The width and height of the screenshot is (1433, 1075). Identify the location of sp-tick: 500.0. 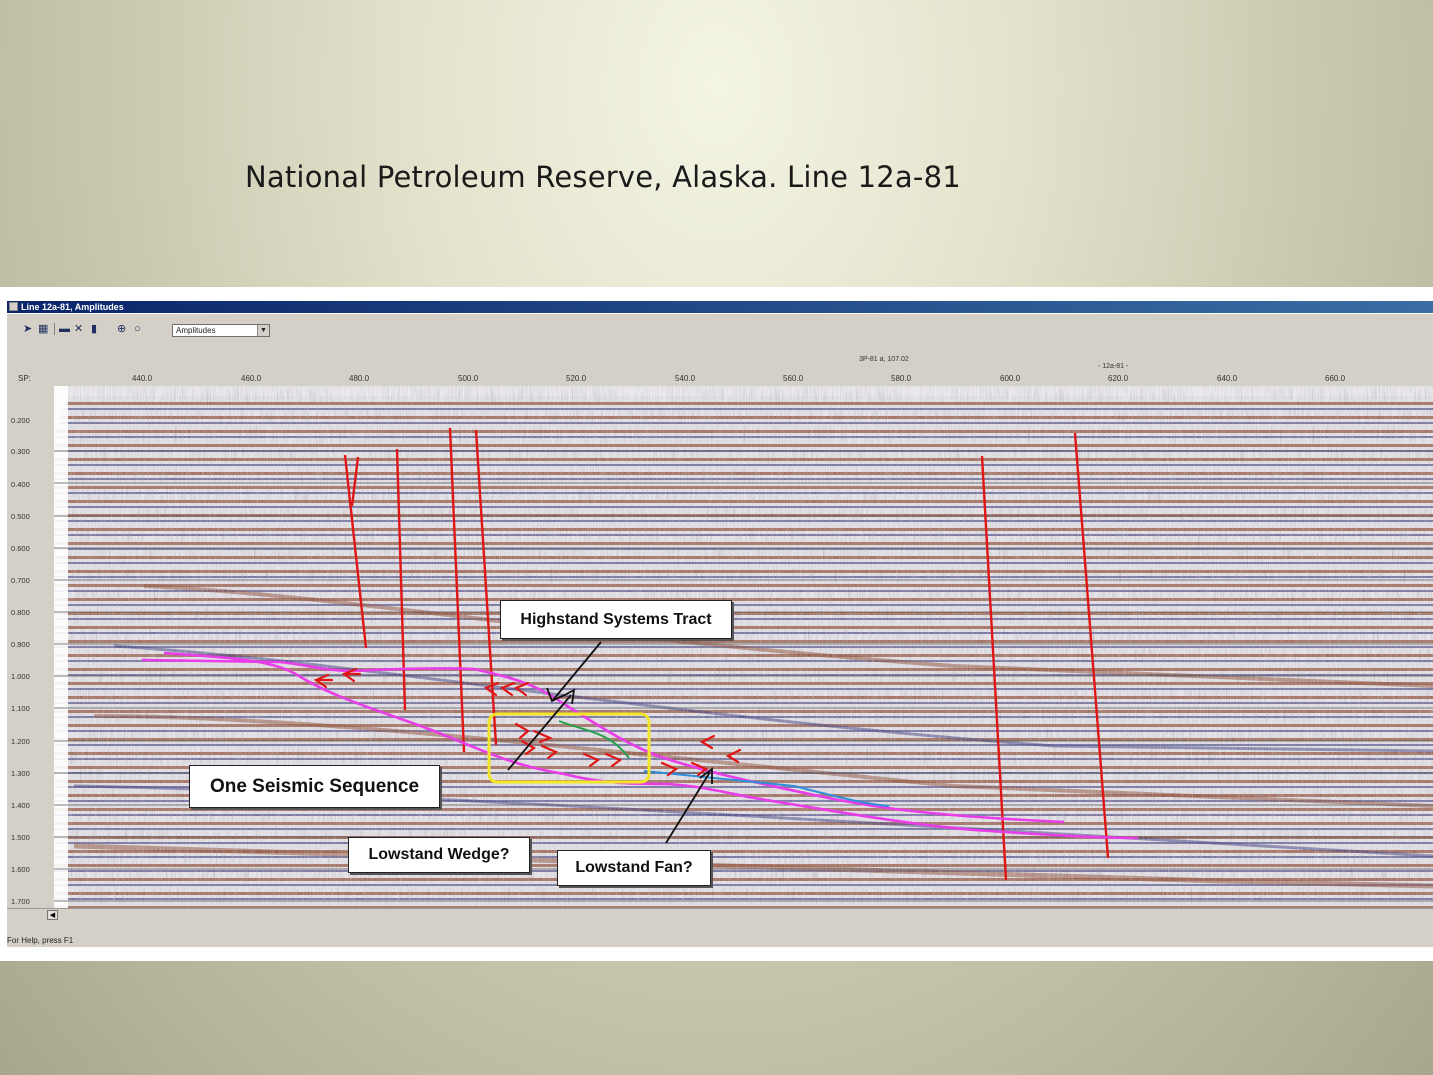
(468, 378).